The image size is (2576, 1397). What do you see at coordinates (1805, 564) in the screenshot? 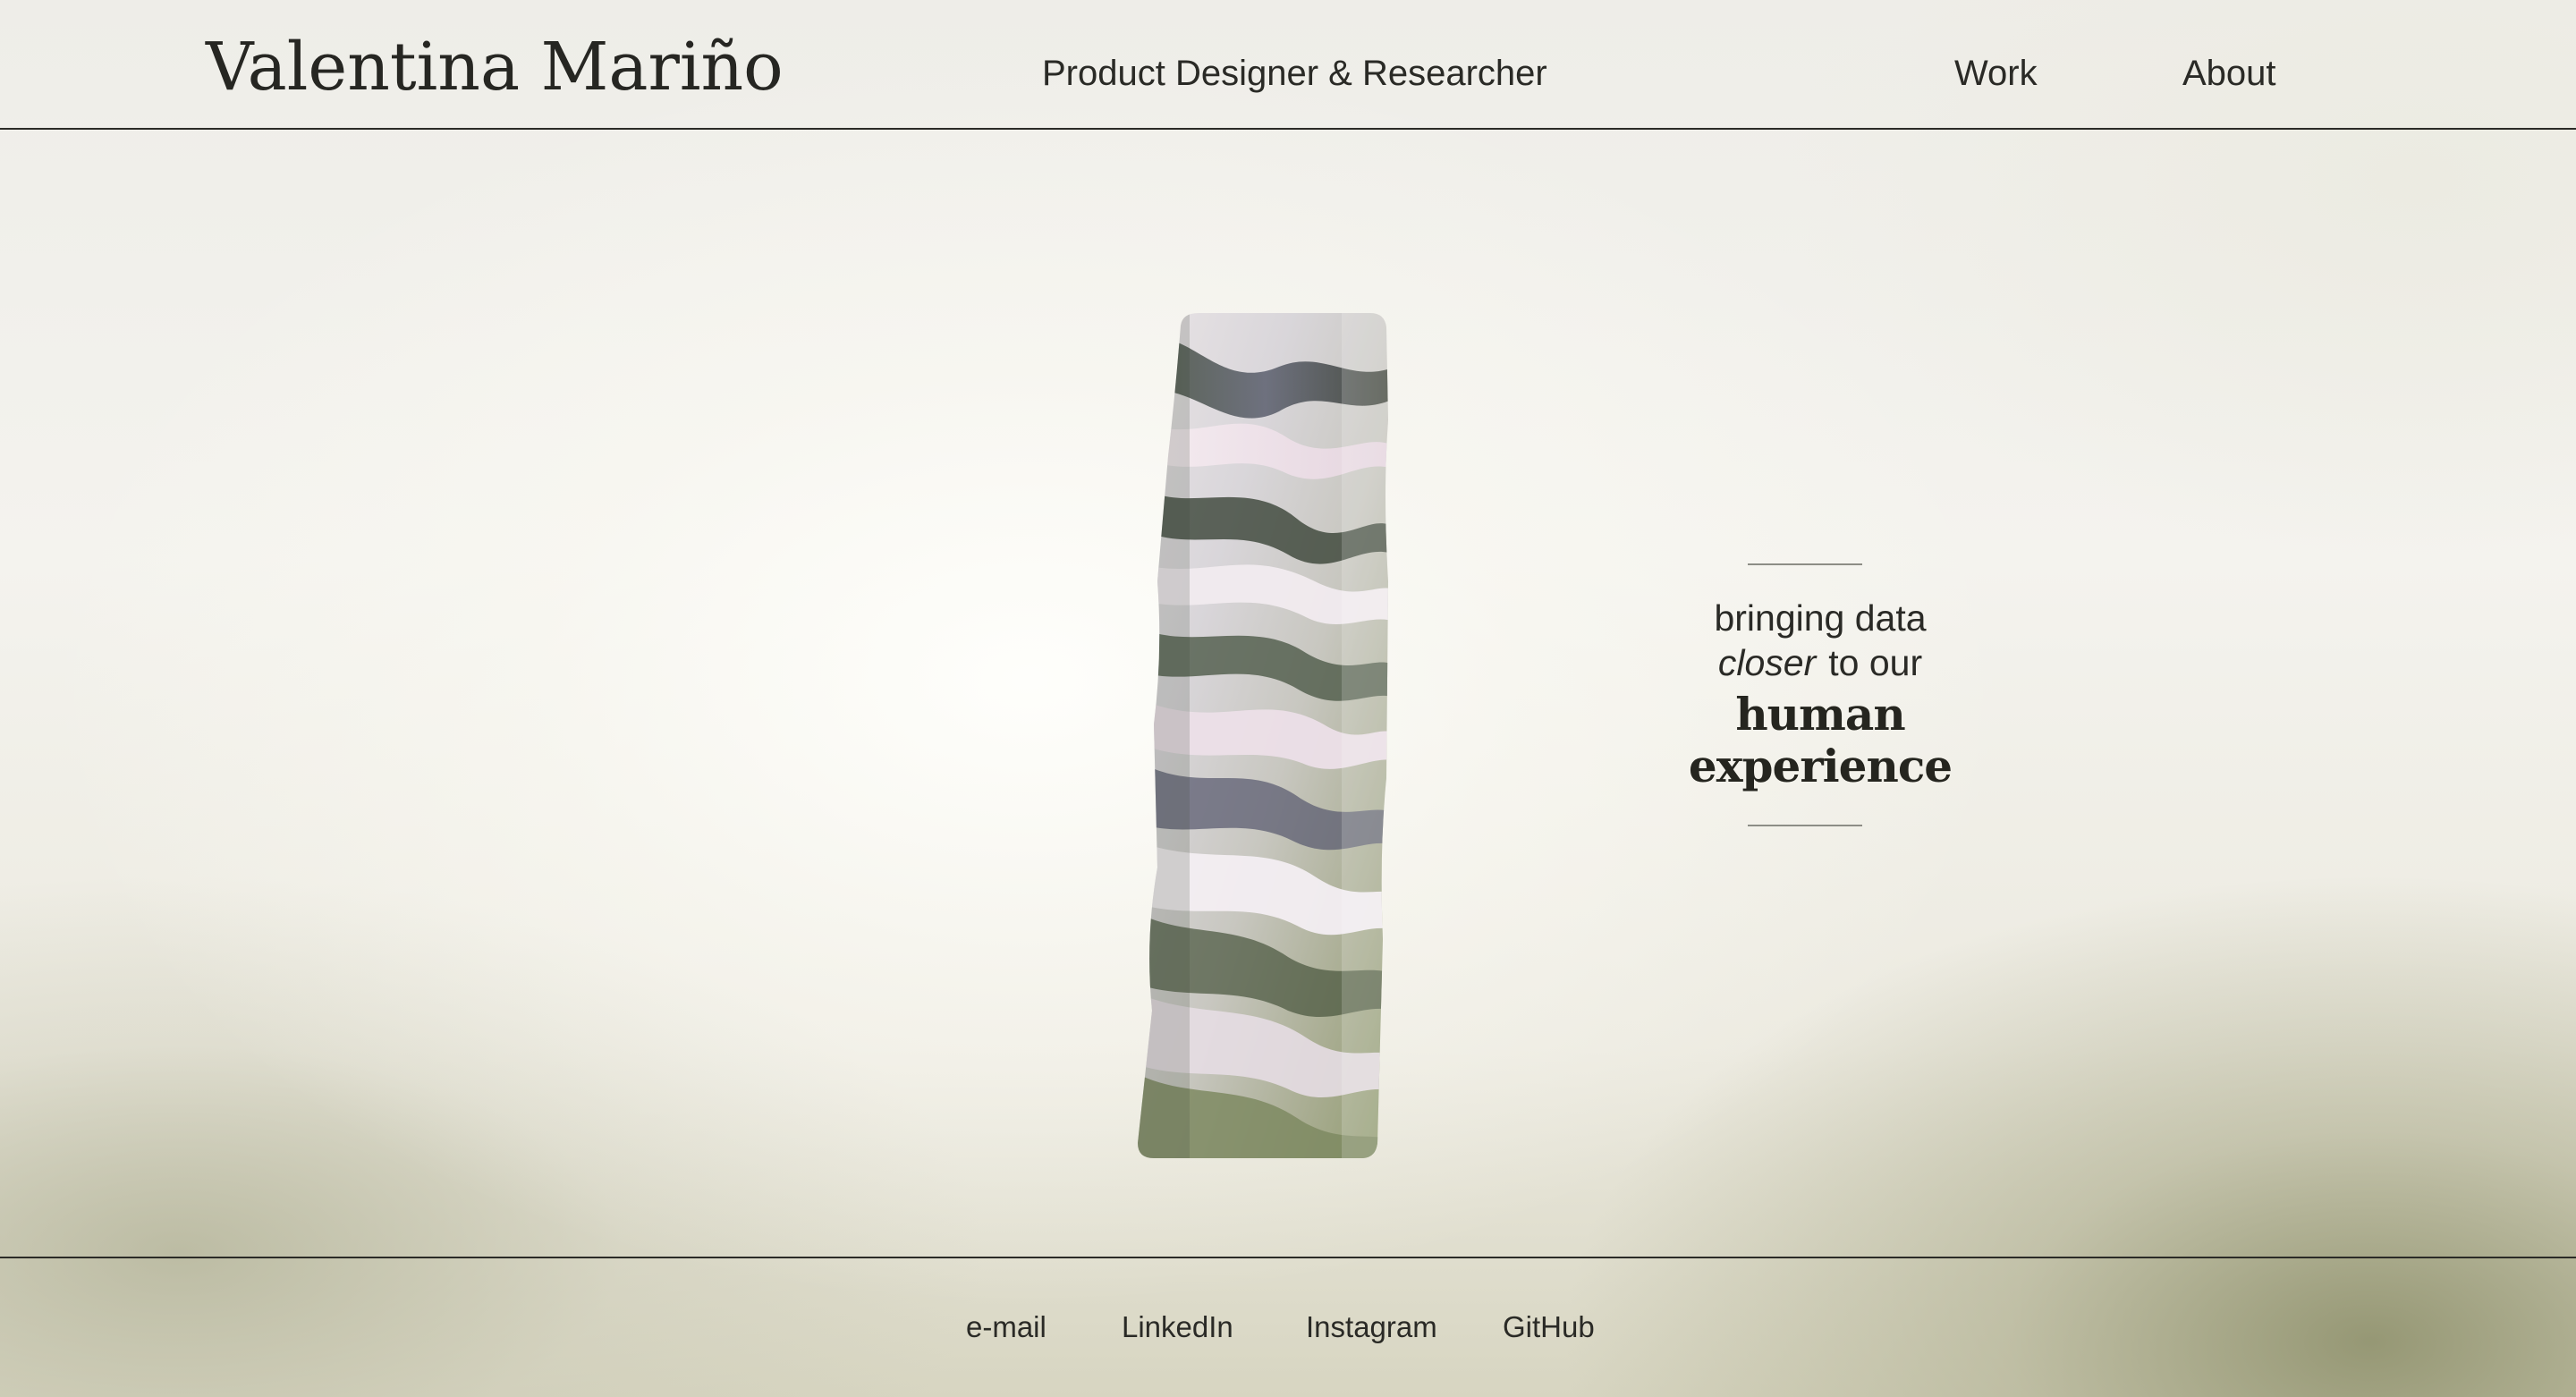
I see `slogan-divider-top` at bounding box center [1805, 564].